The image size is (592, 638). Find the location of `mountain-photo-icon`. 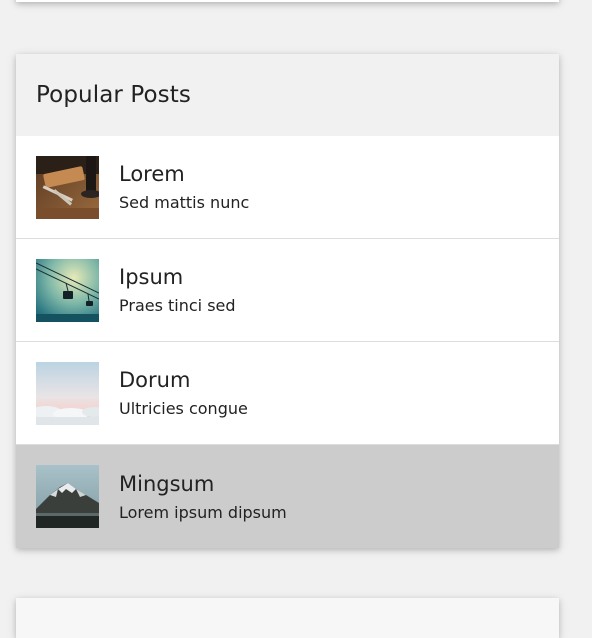

mountain-photo-icon is located at coordinates (67, 496).